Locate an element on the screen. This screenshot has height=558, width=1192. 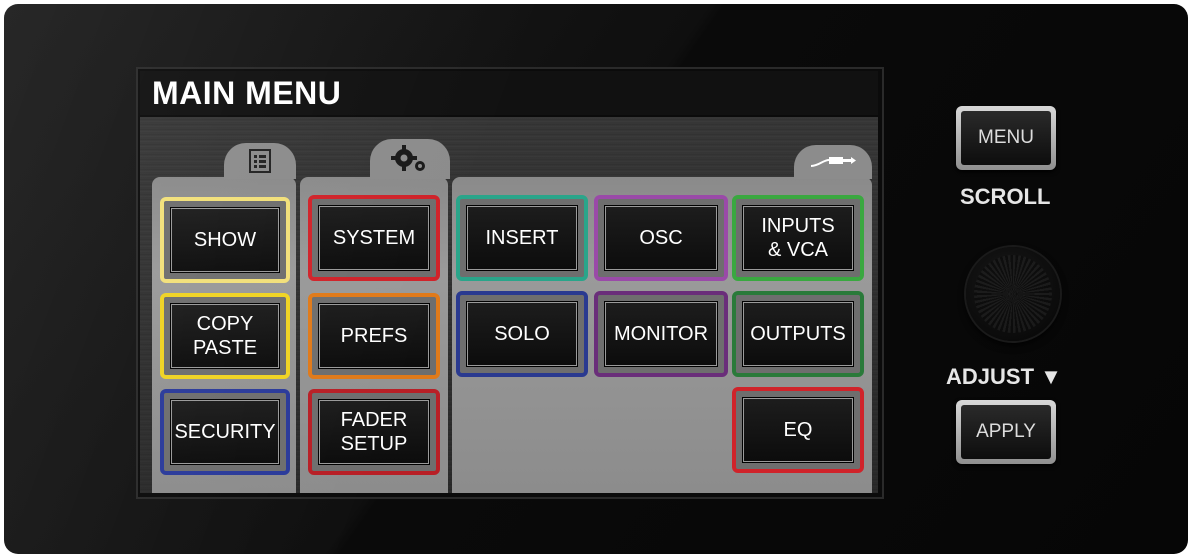
menu-hardware-button: MENU is located at coordinates (1006, 138).